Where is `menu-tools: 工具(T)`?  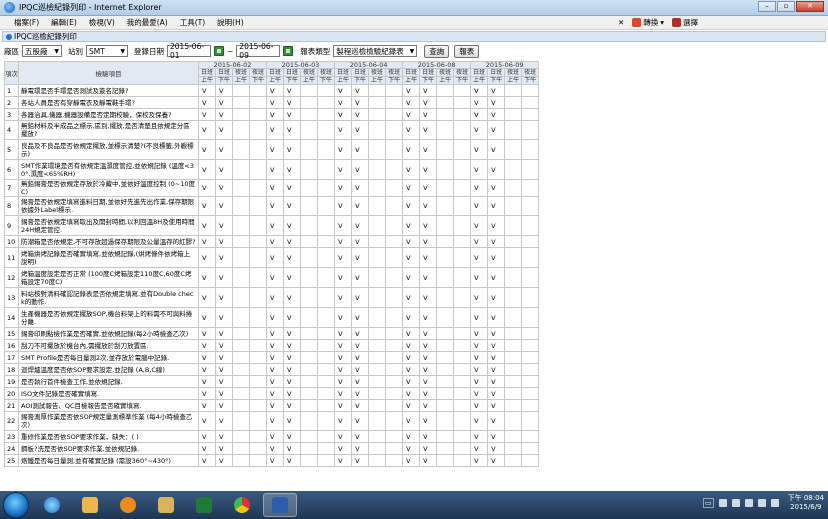 menu-tools: 工具(T) is located at coordinates (192, 22).